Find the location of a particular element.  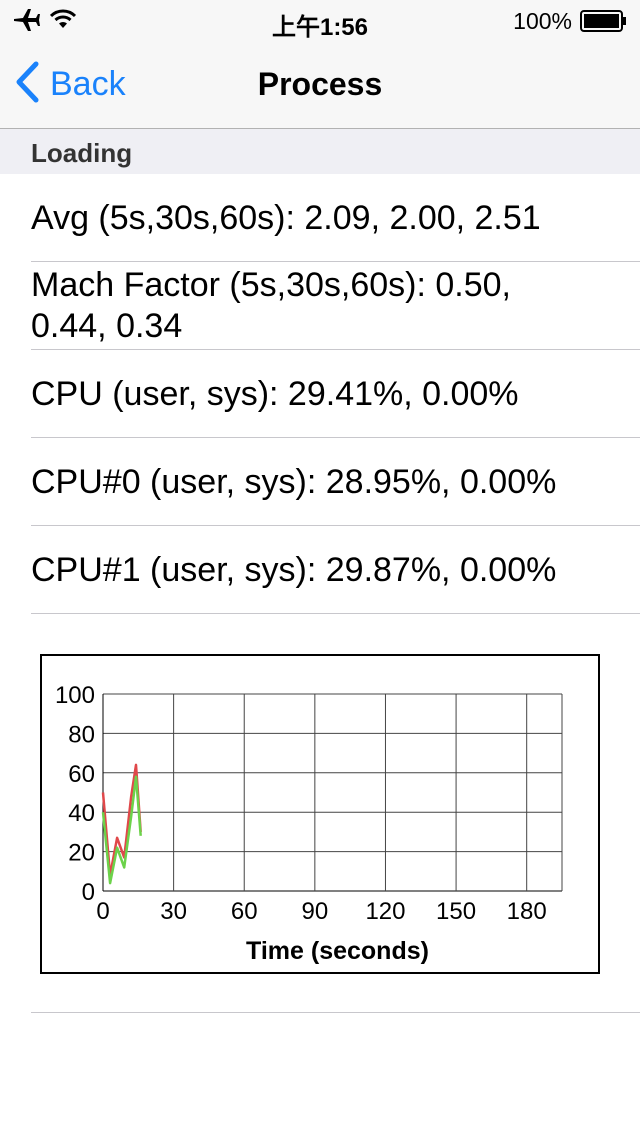

cpu1-text: CPU#1 (user, sys): 29.87%, 0.00% is located at coordinates (294, 570).